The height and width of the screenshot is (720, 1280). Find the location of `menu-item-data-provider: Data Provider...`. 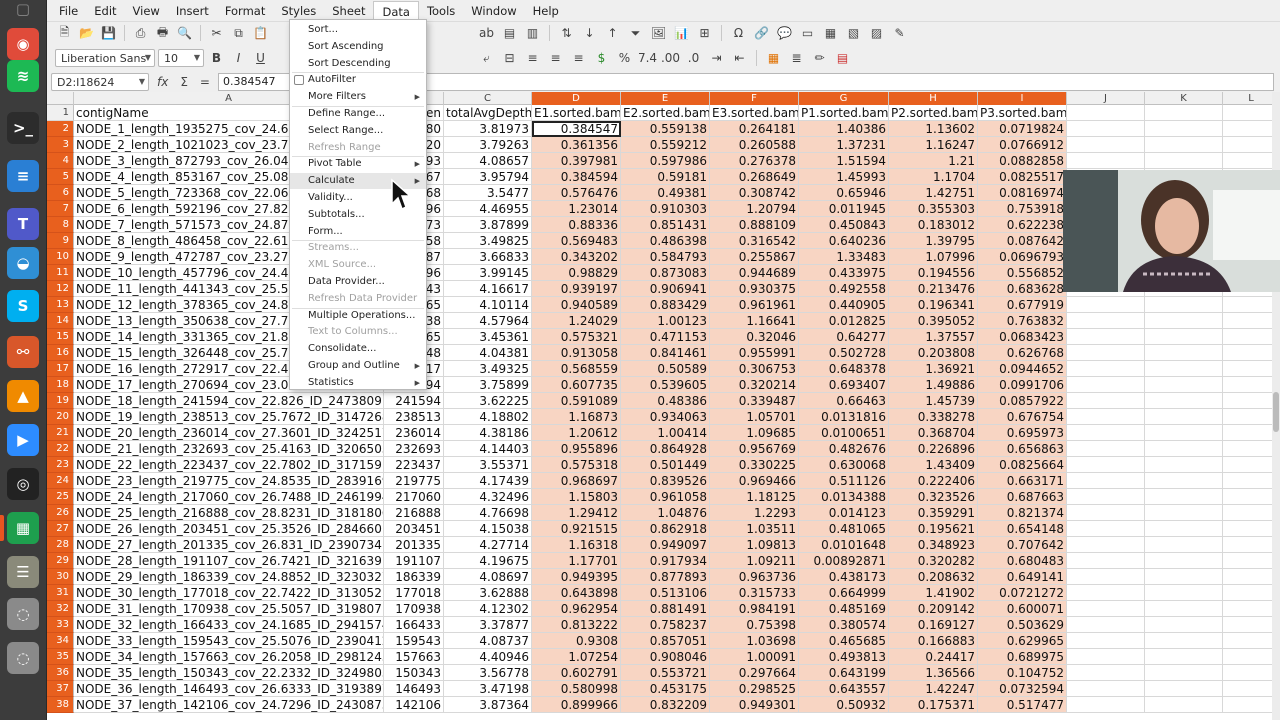

menu-item-data-provider: Data Provider... is located at coordinates (358, 282).